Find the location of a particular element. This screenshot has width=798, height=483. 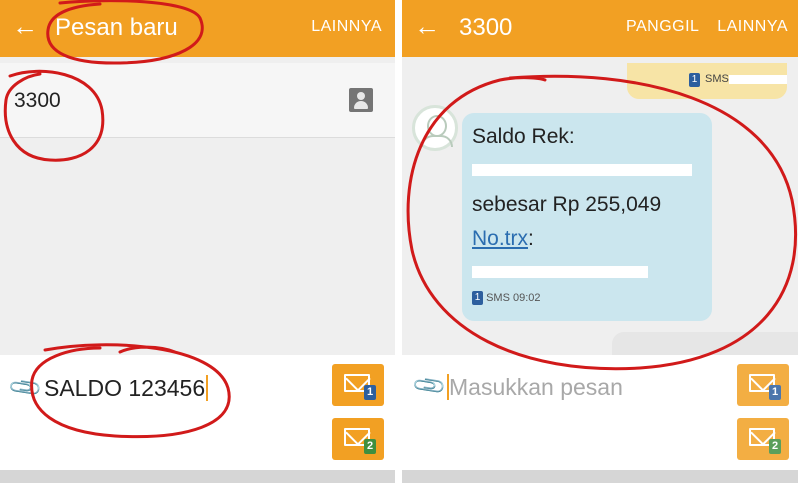

message-placeholder: Masukkan pesan is located at coordinates (536, 387).